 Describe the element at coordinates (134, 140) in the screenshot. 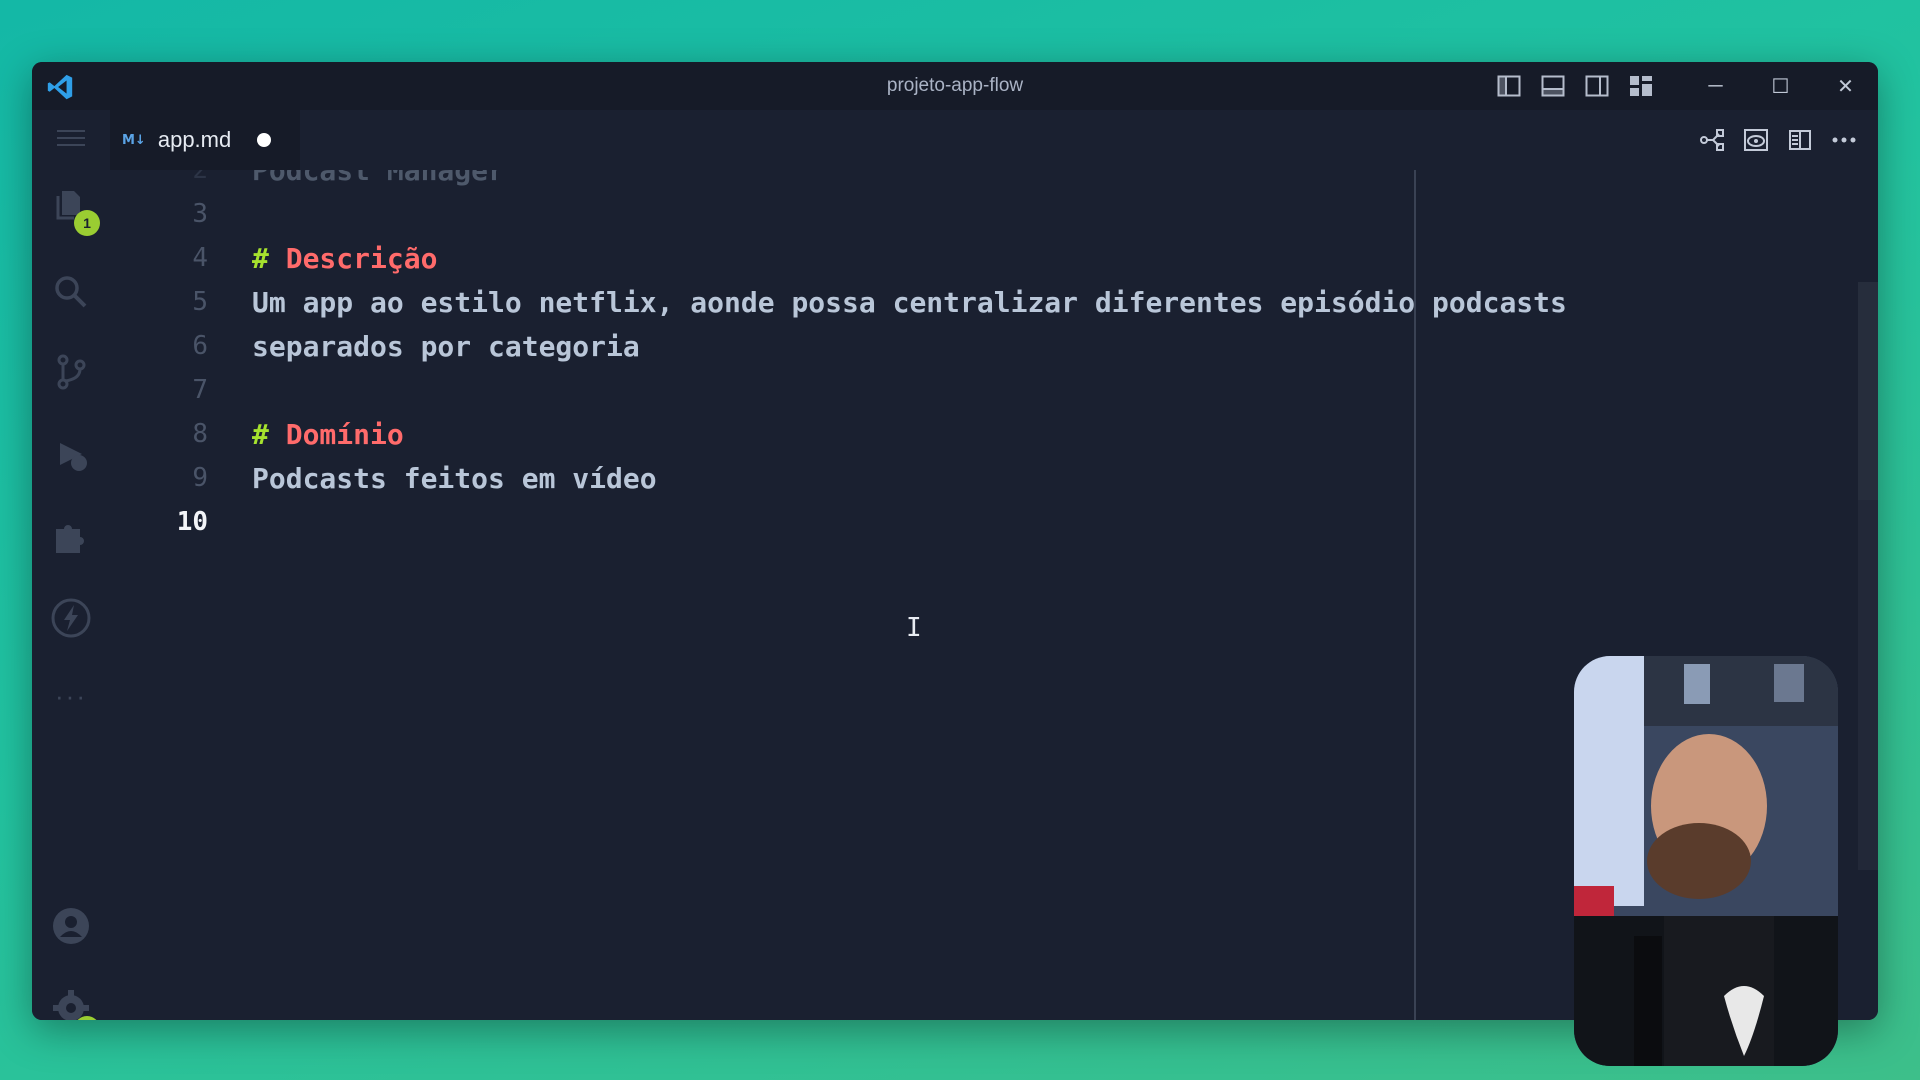

I see `markdown-icon: M↓` at that location.